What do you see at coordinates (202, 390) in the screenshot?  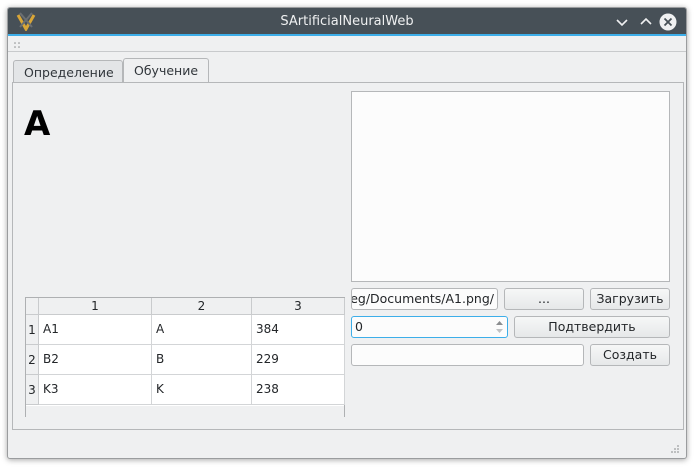 I see `table-cell: K` at bounding box center [202, 390].